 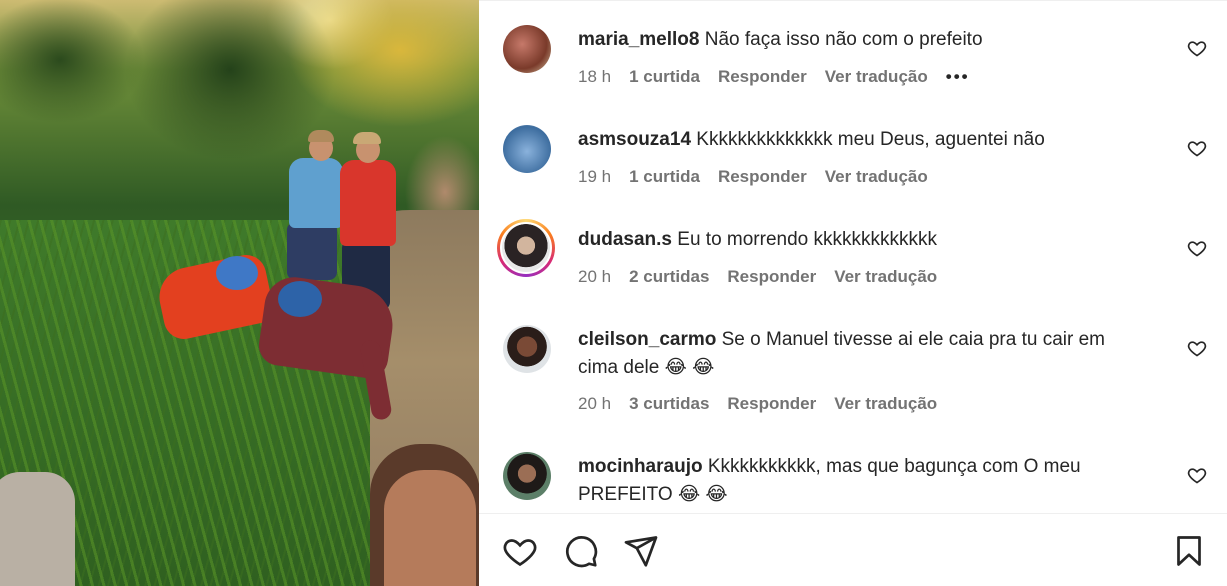 What do you see at coordinates (1189, 551) in the screenshot?
I see `bookmark-icon` at bounding box center [1189, 551].